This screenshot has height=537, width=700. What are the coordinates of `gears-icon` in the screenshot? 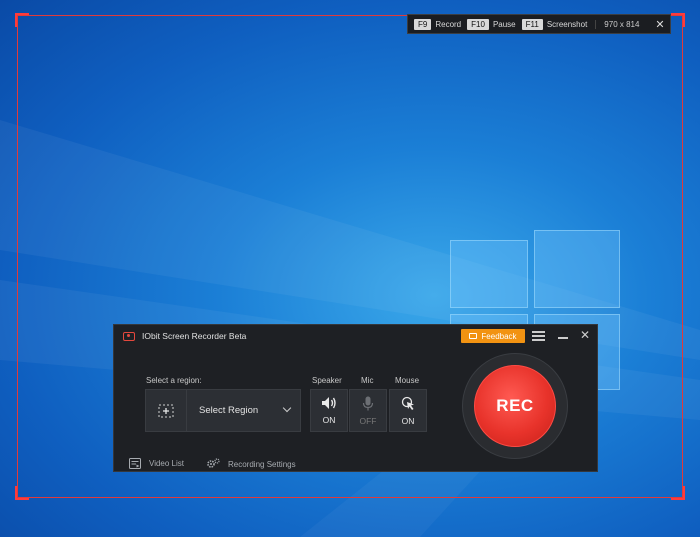 It's located at (213, 463).